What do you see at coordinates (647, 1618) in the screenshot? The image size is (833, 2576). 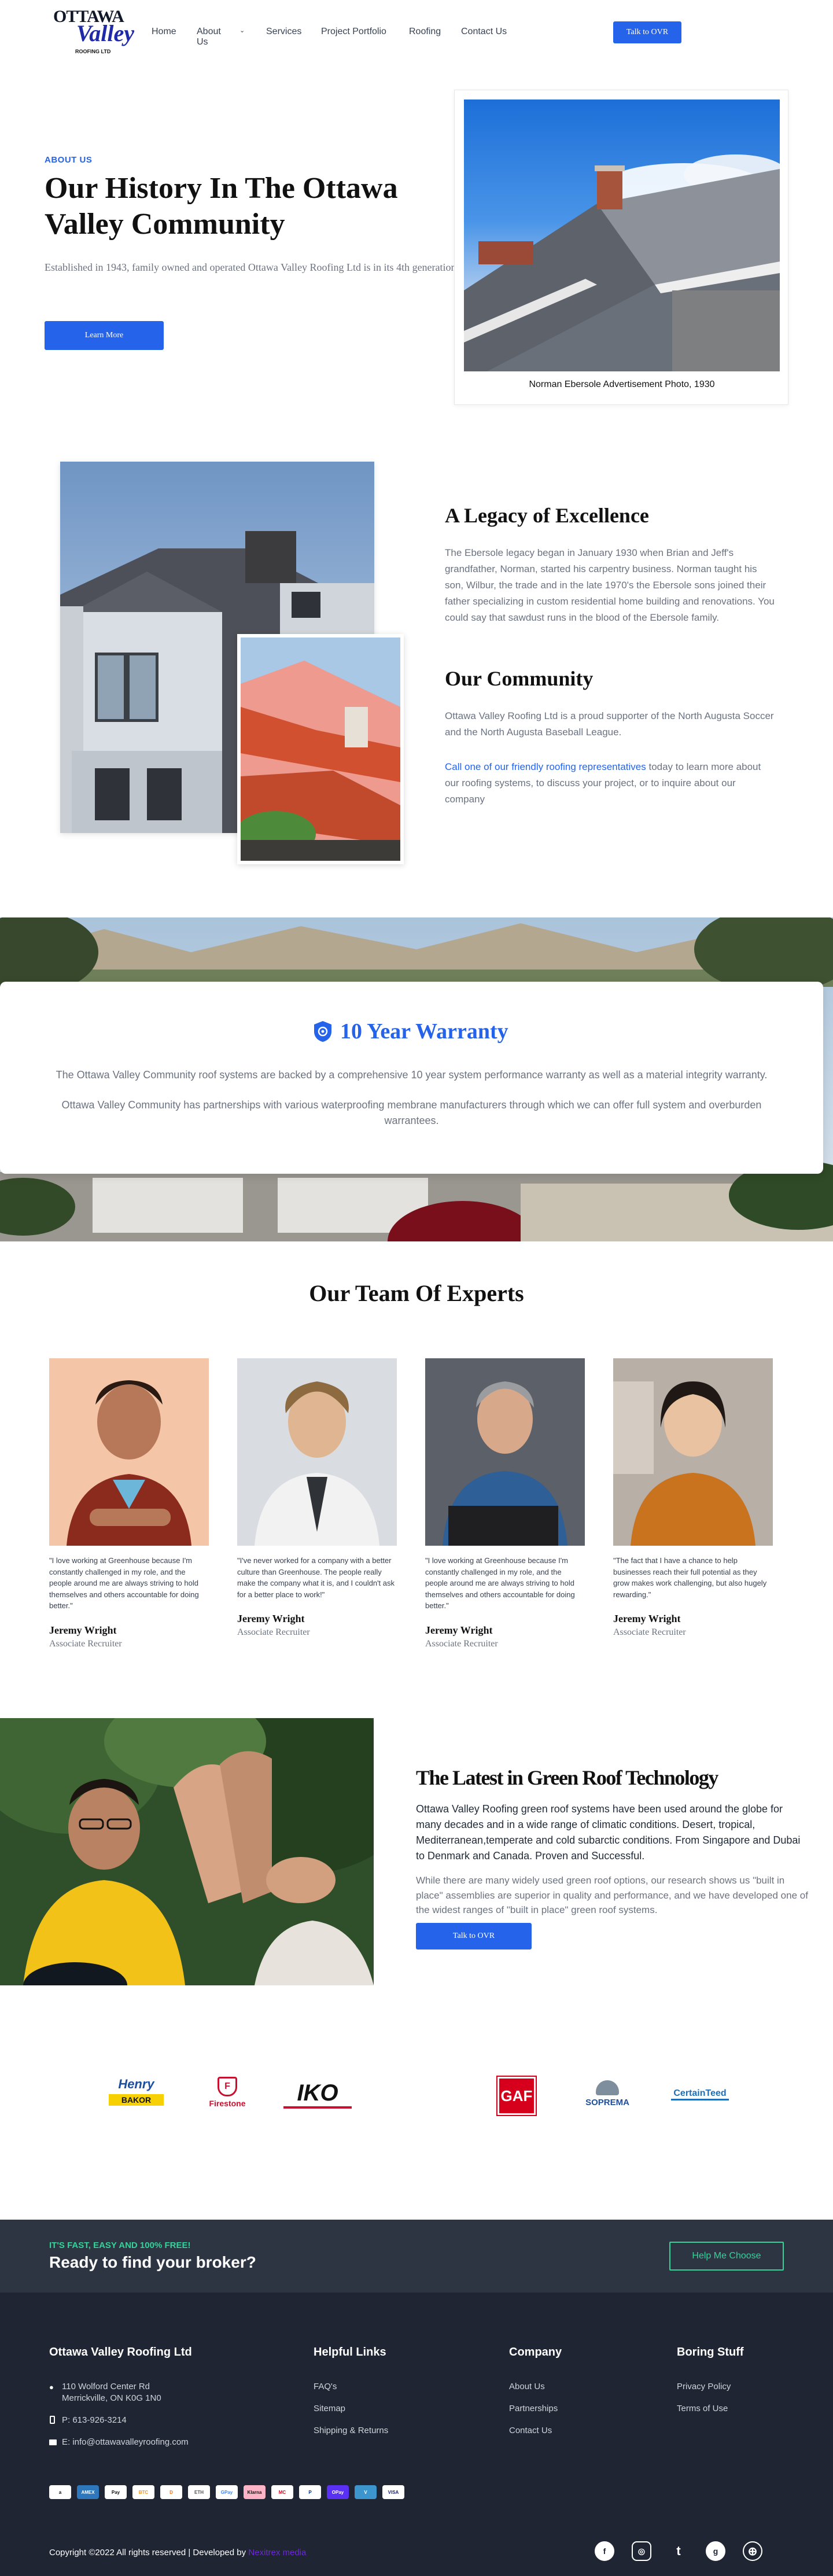 I see `team-name-4: Jeremy Wright` at bounding box center [647, 1618].